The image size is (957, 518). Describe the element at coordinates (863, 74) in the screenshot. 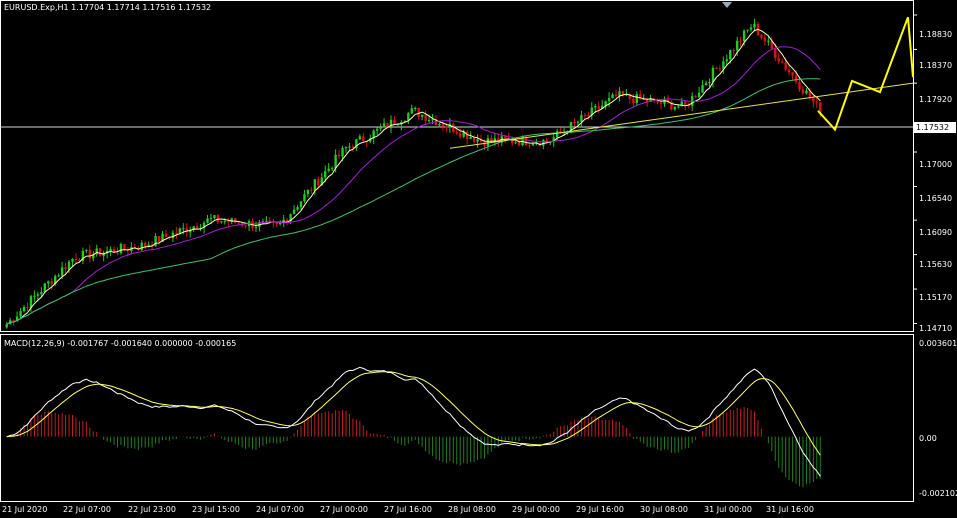

I see `forecast-path` at that location.